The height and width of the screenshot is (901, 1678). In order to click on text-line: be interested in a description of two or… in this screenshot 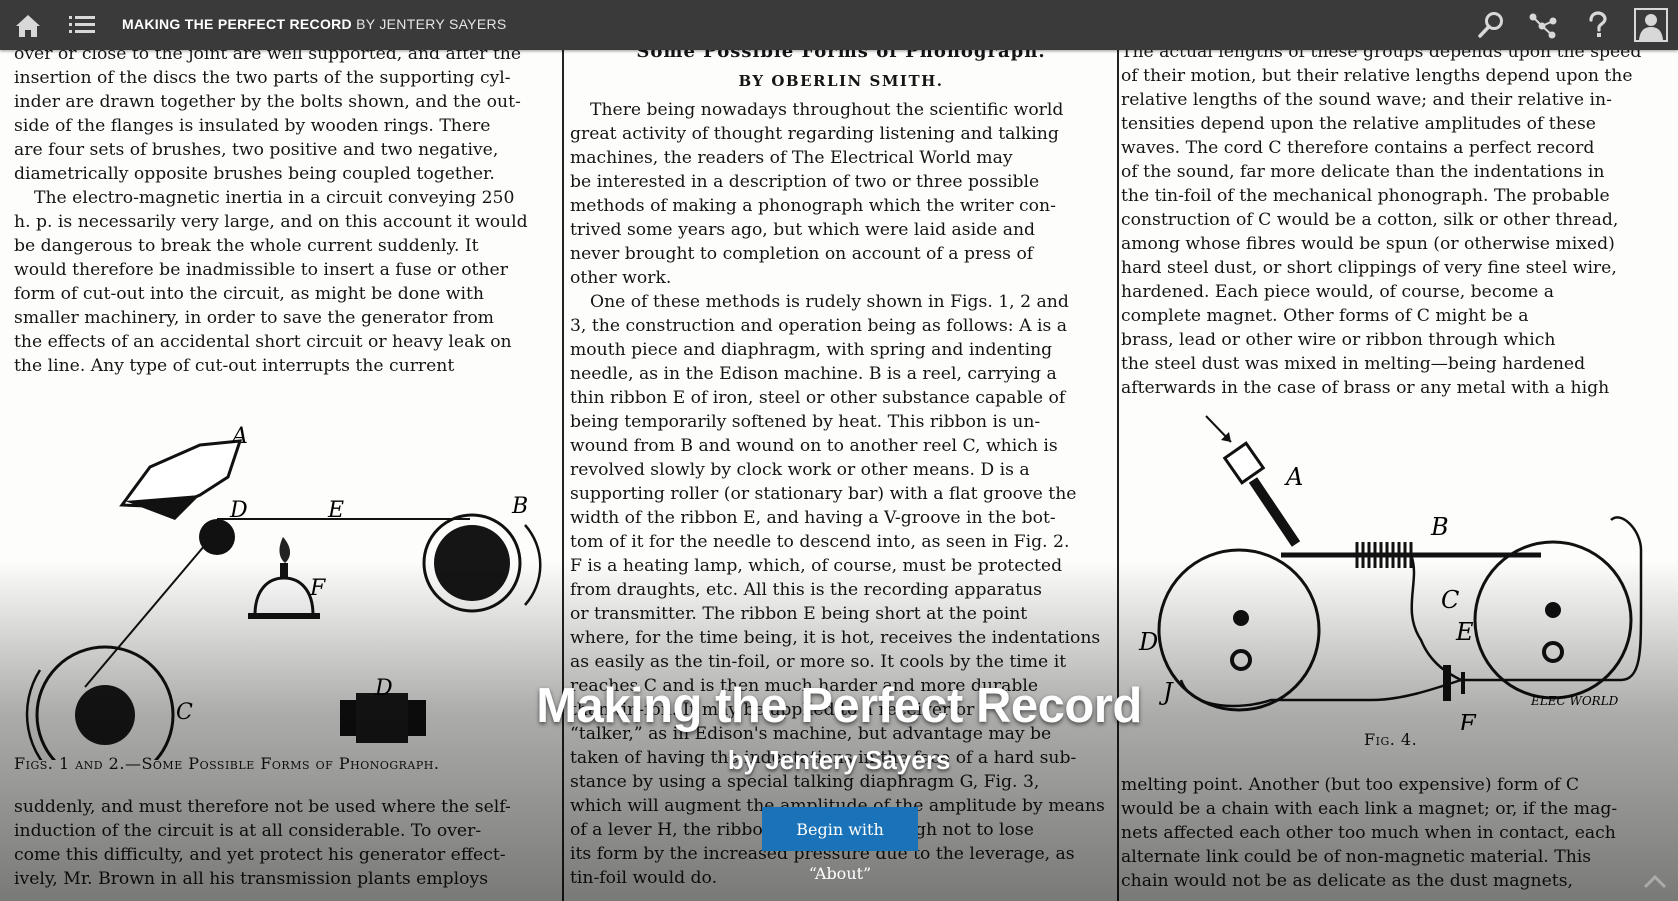, I will do `click(805, 182)`.